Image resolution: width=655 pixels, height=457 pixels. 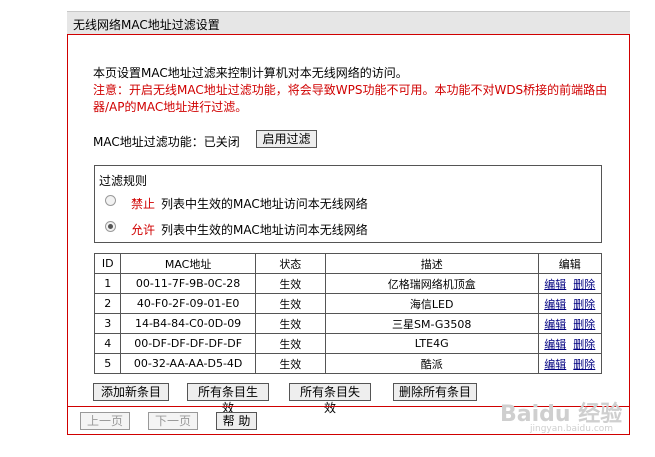 I want to click on table-row: 2 40-F0-2F-09-01-E0 生效 海信LED 编辑 删除, so click(x=348, y=303).